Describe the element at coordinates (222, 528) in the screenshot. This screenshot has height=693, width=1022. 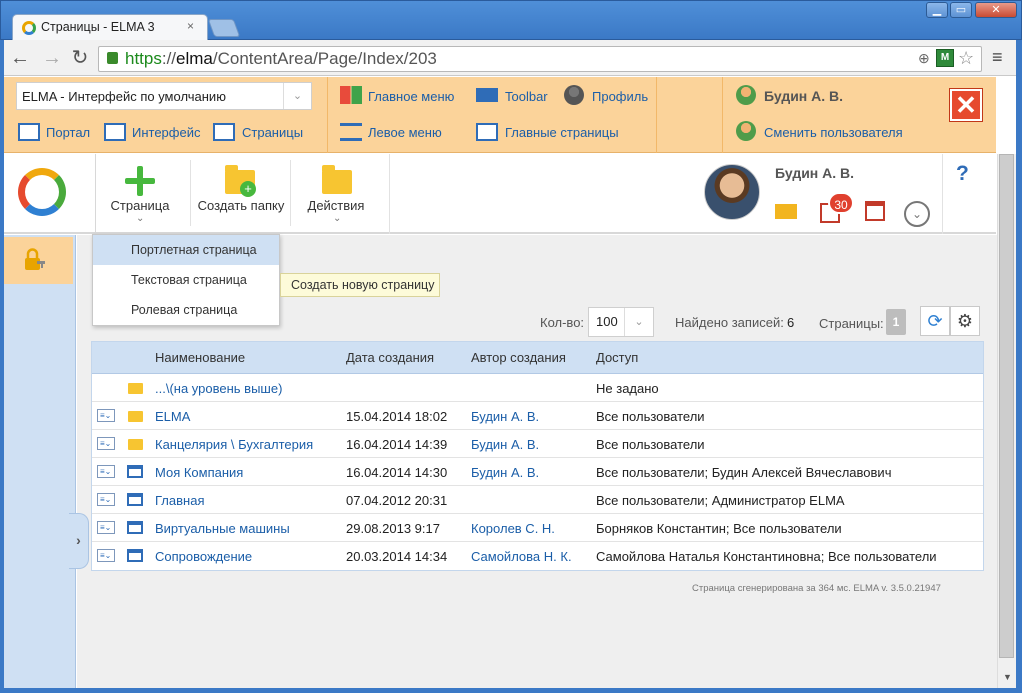
I see `row-name-link: Виртуальные машины` at that location.